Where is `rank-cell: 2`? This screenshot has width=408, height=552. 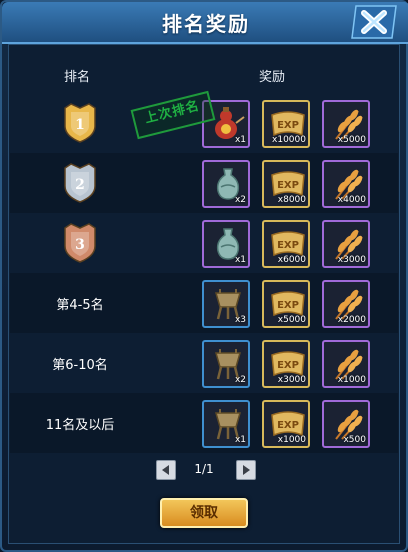
rank-cell: 2 is located at coordinates (80, 183).